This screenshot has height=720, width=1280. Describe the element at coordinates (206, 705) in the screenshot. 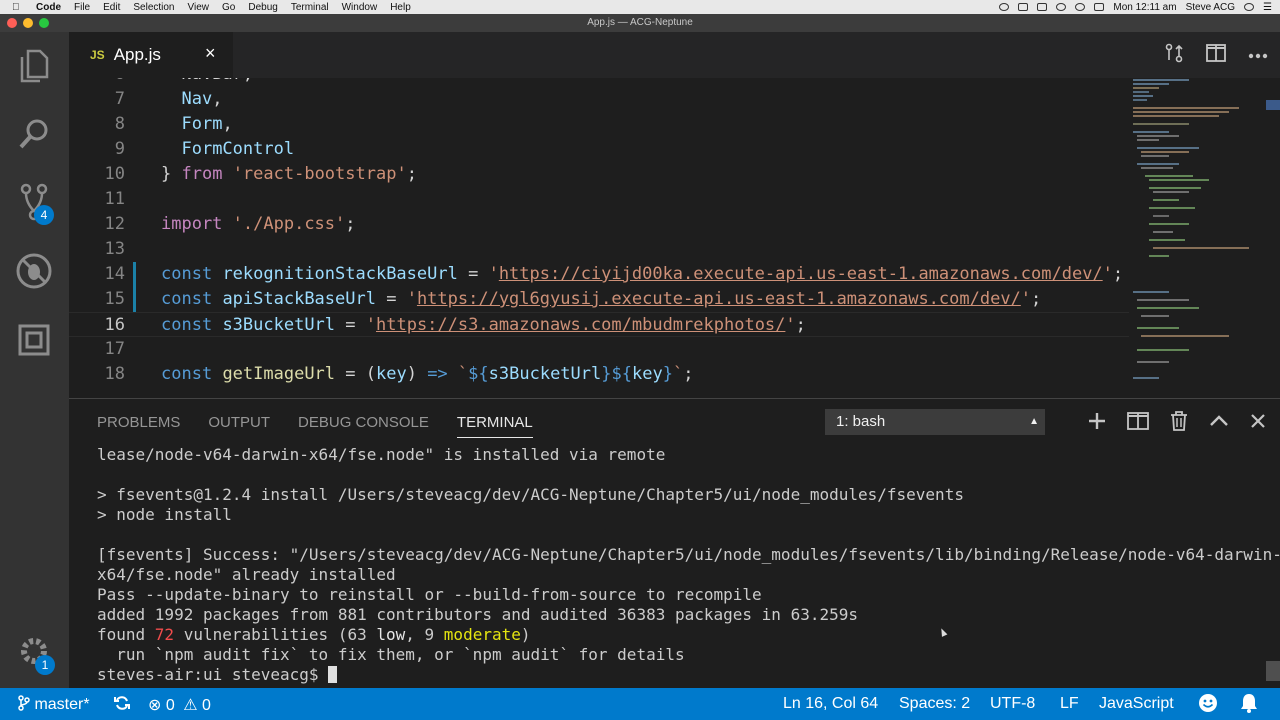

I see `warning-count: 0` at that location.